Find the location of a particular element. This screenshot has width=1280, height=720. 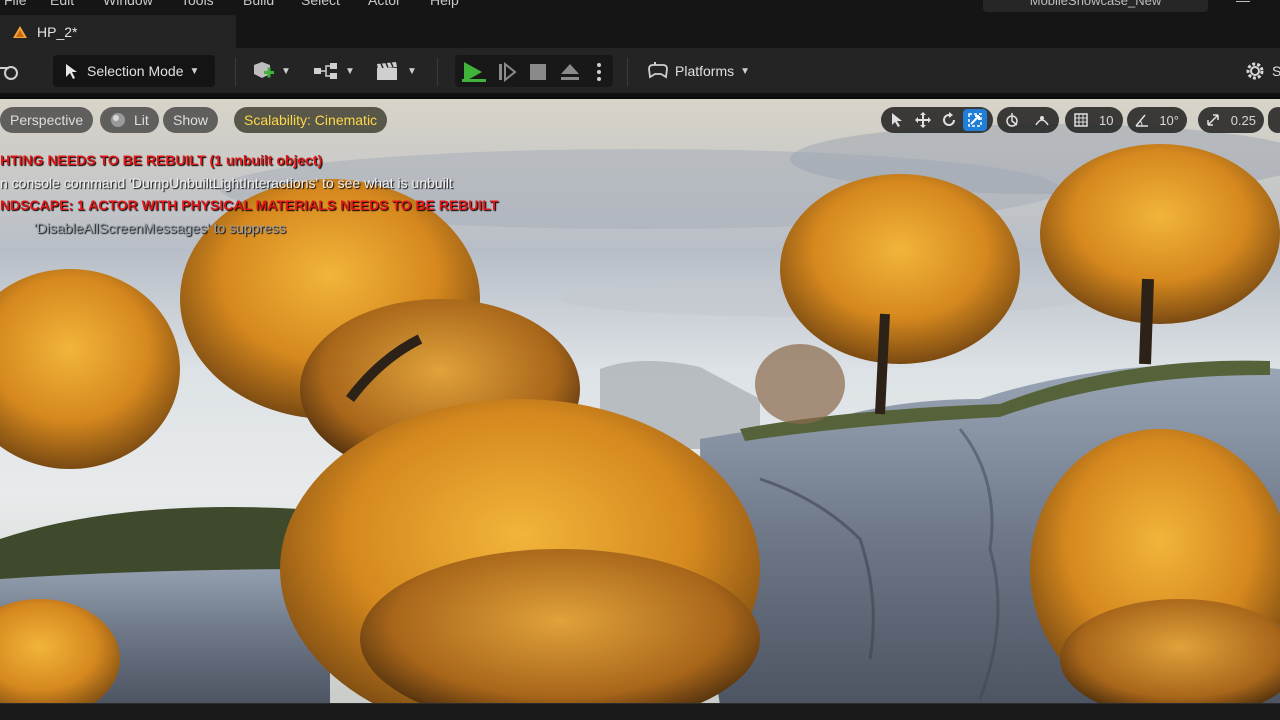

show-button: Show is located at coordinates (191, 120).